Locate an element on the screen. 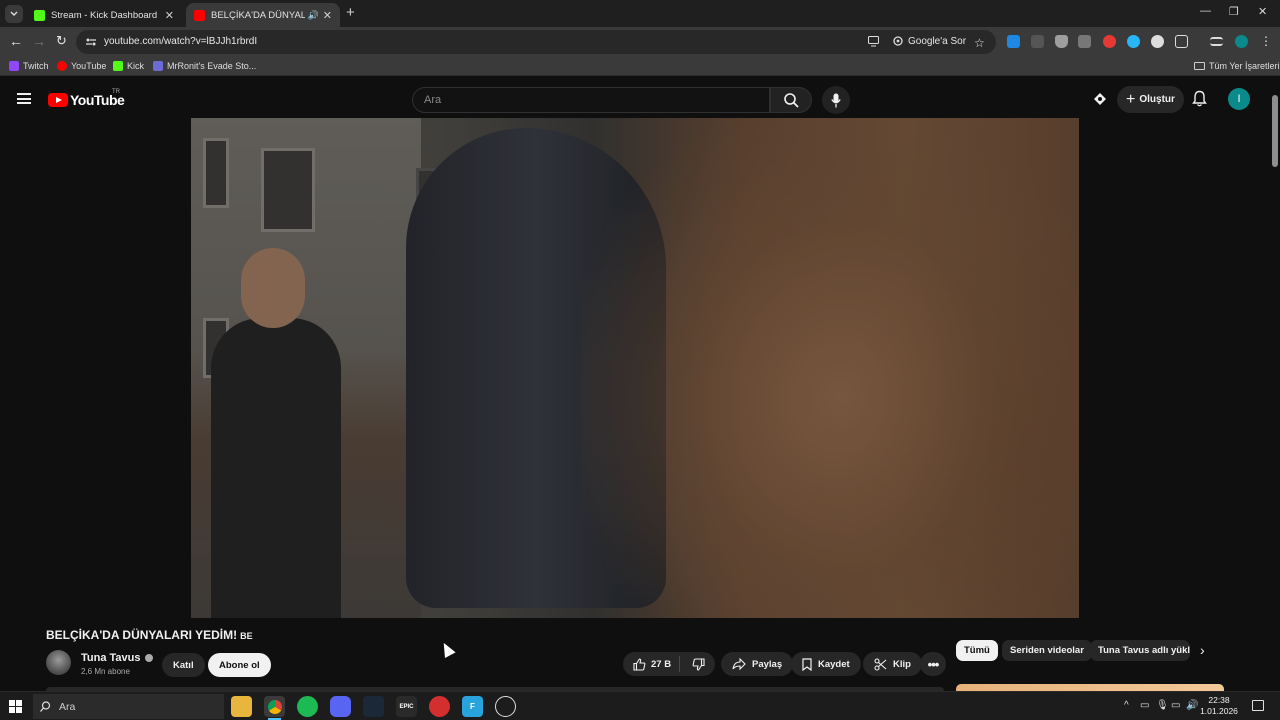 This screenshot has height=720, width=1280. tray-network-icon: ▭ is located at coordinates (1175, 705).